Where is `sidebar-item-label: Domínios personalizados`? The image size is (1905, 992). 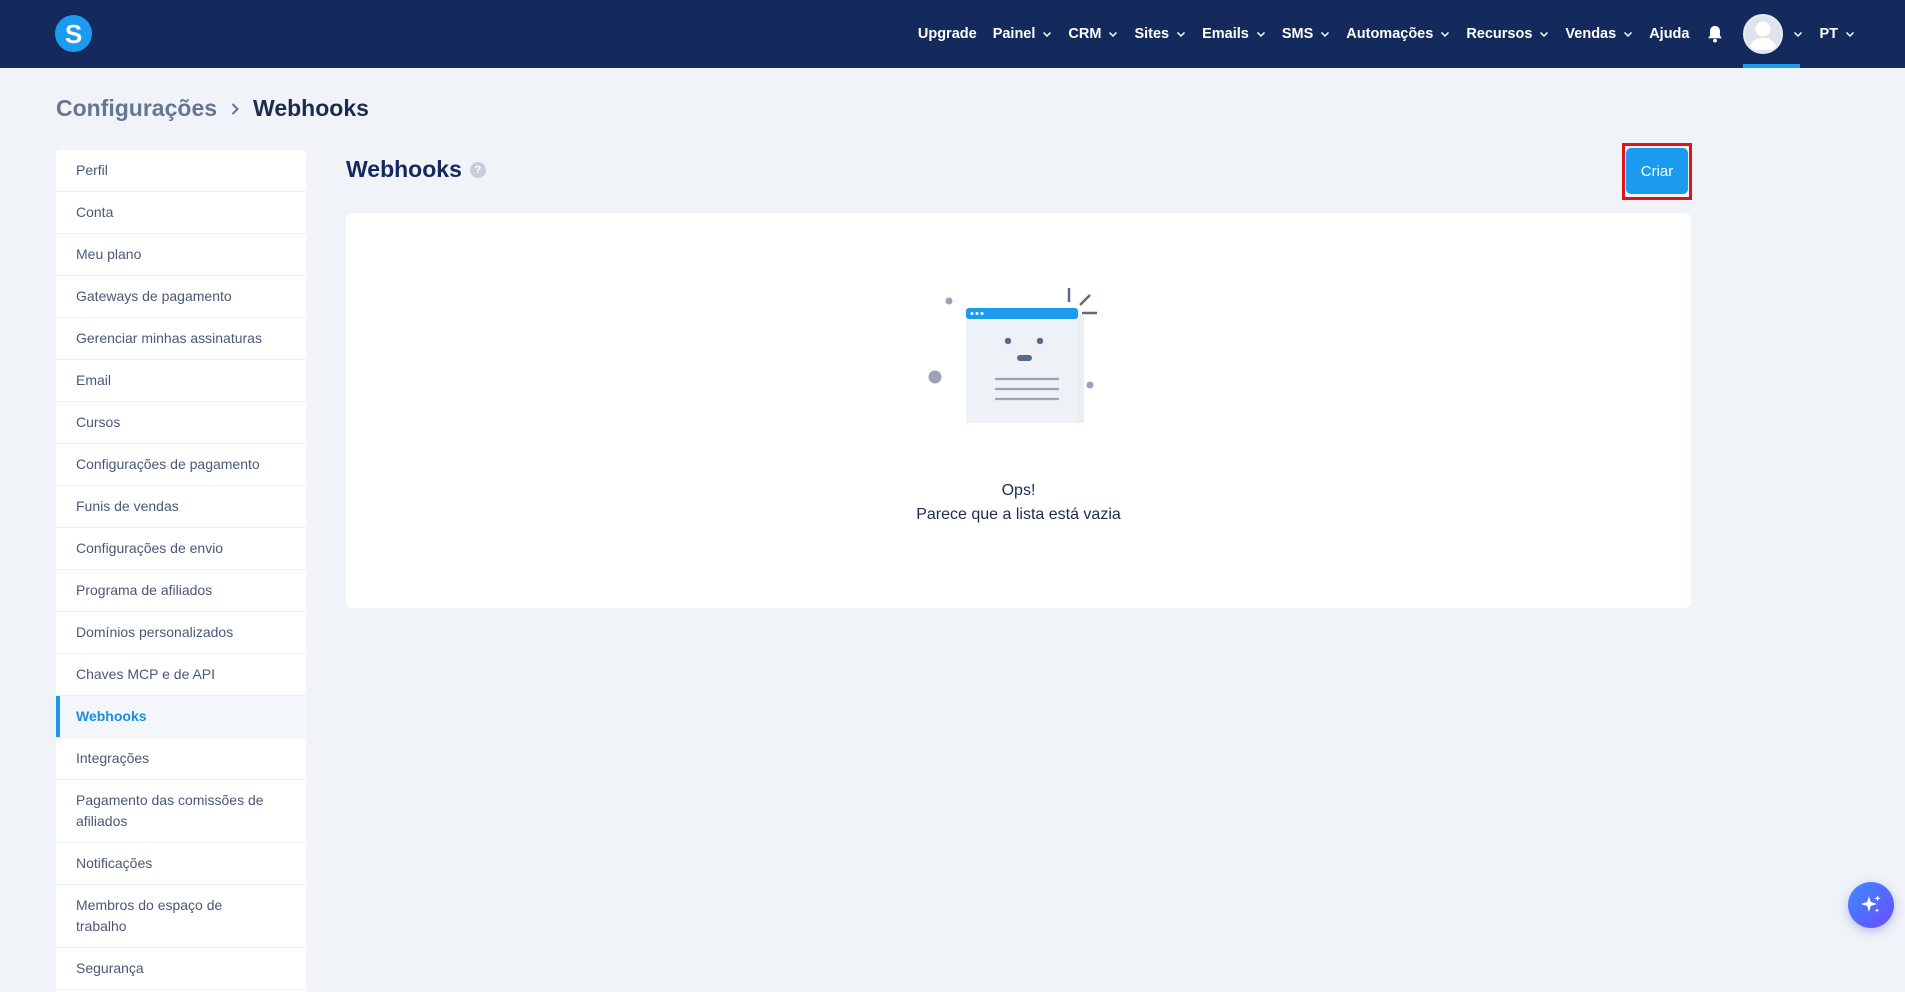
sidebar-item-label: Domínios personalizados is located at coordinates (155, 632).